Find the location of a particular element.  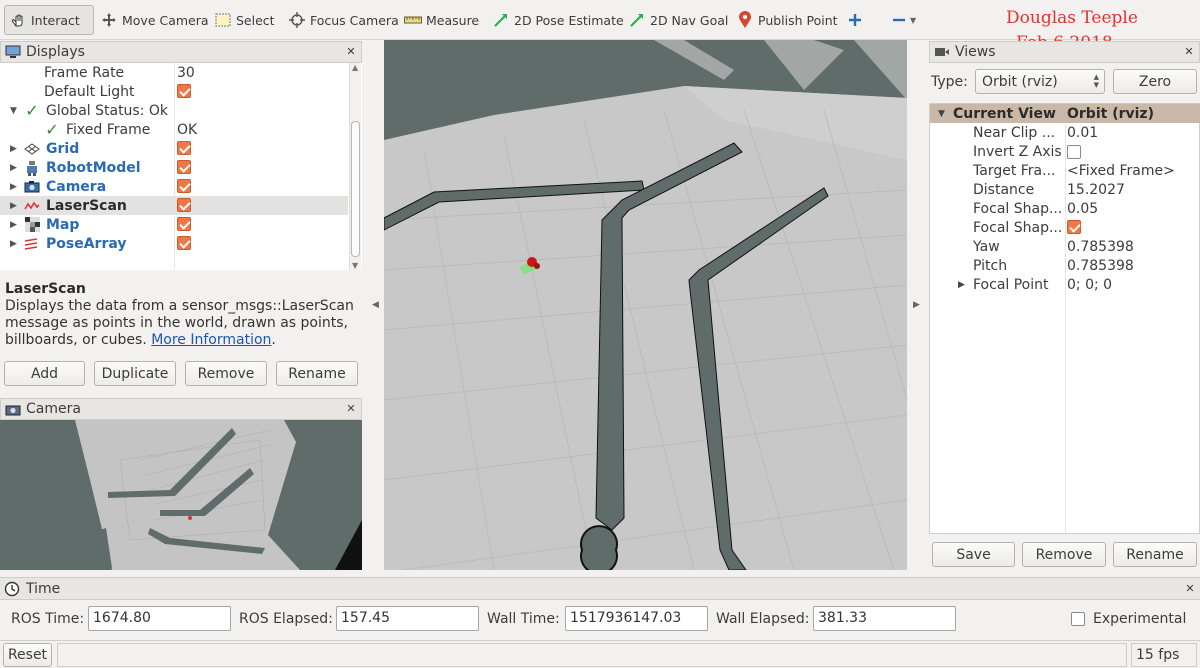

laserscan-checkbox is located at coordinates (184, 207).